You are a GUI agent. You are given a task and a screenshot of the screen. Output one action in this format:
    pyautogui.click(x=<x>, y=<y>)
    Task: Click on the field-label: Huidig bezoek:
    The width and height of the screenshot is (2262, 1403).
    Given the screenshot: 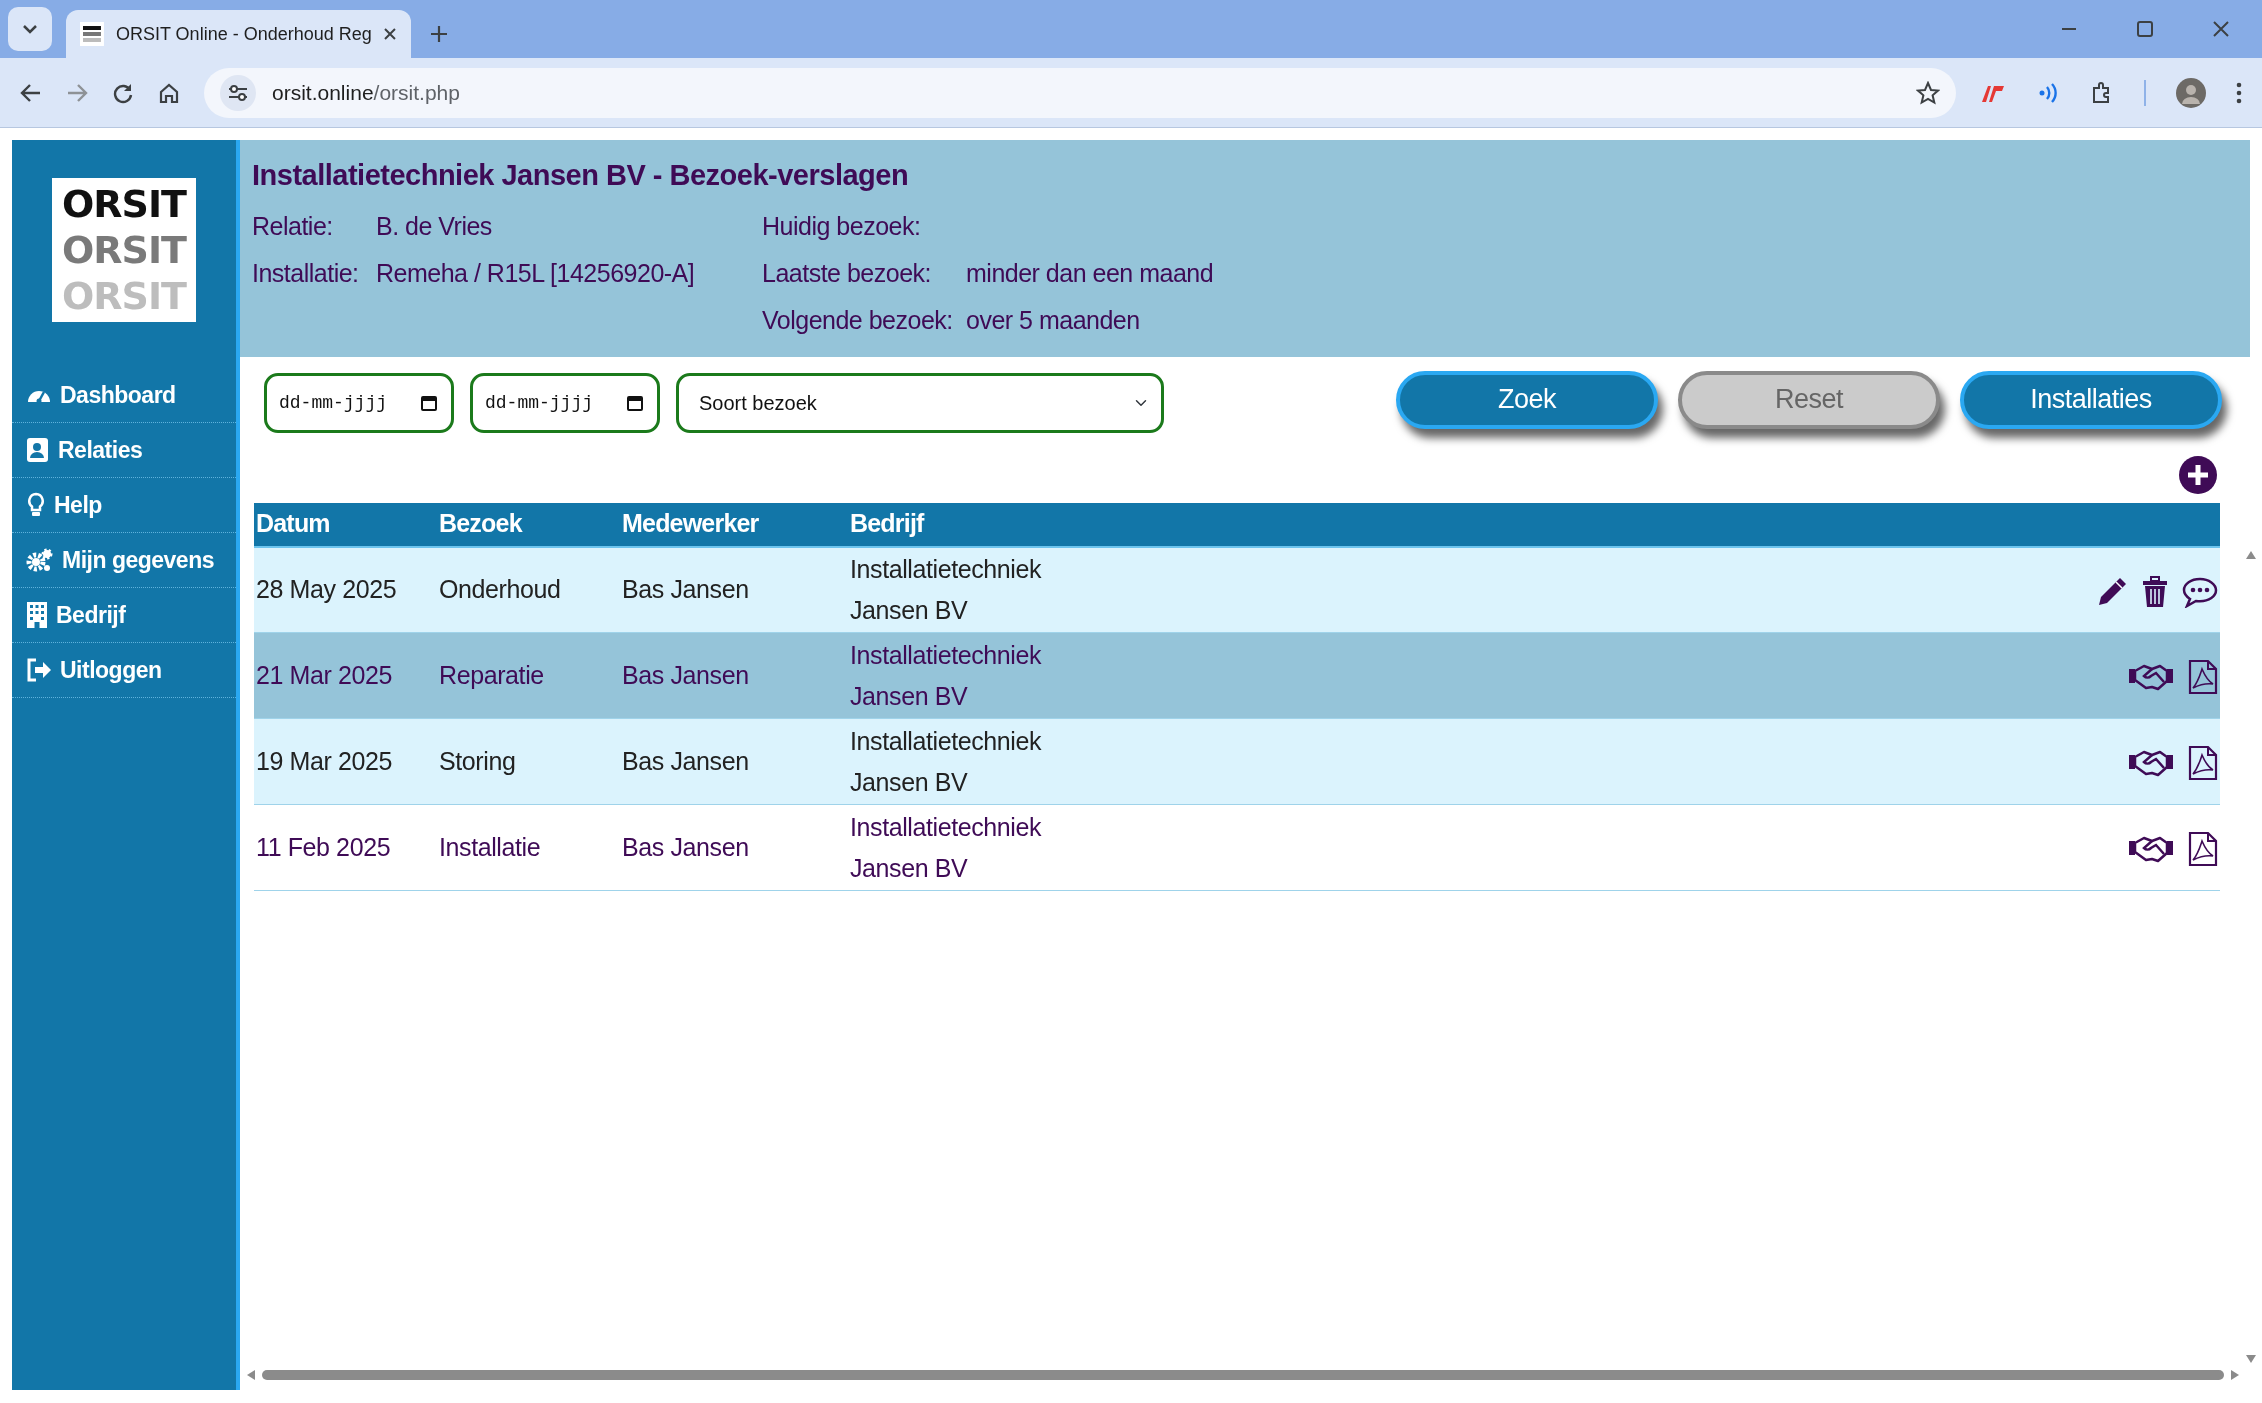 What is the action you would take?
    pyautogui.click(x=842, y=227)
    